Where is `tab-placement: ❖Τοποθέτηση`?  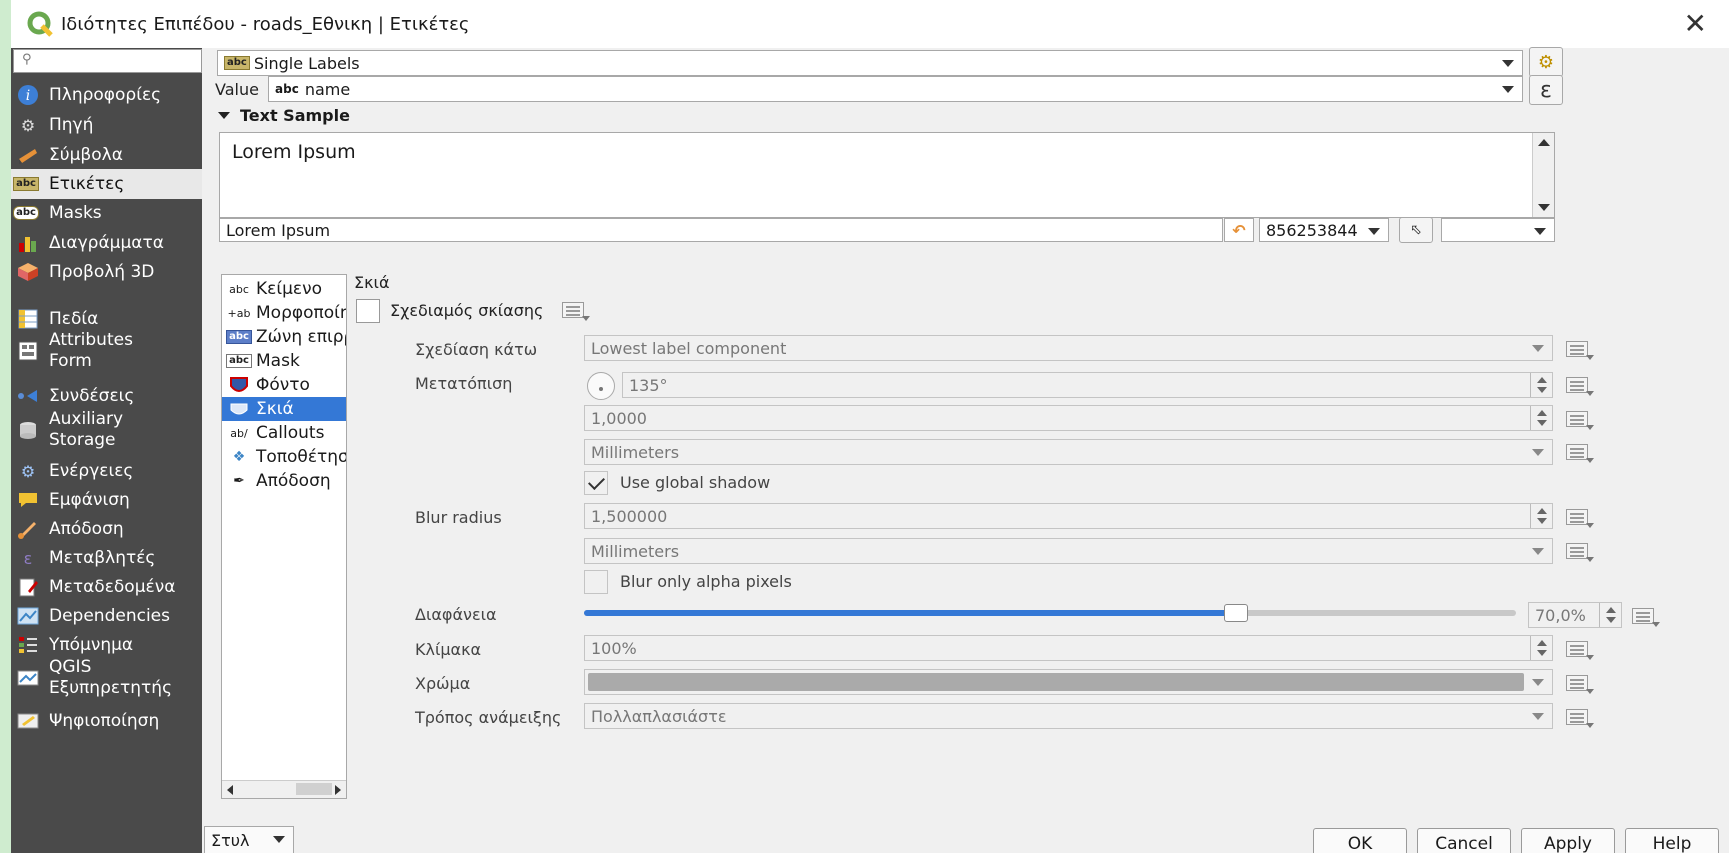 tab-placement: ❖Τοποθέτηση is located at coordinates (284, 457).